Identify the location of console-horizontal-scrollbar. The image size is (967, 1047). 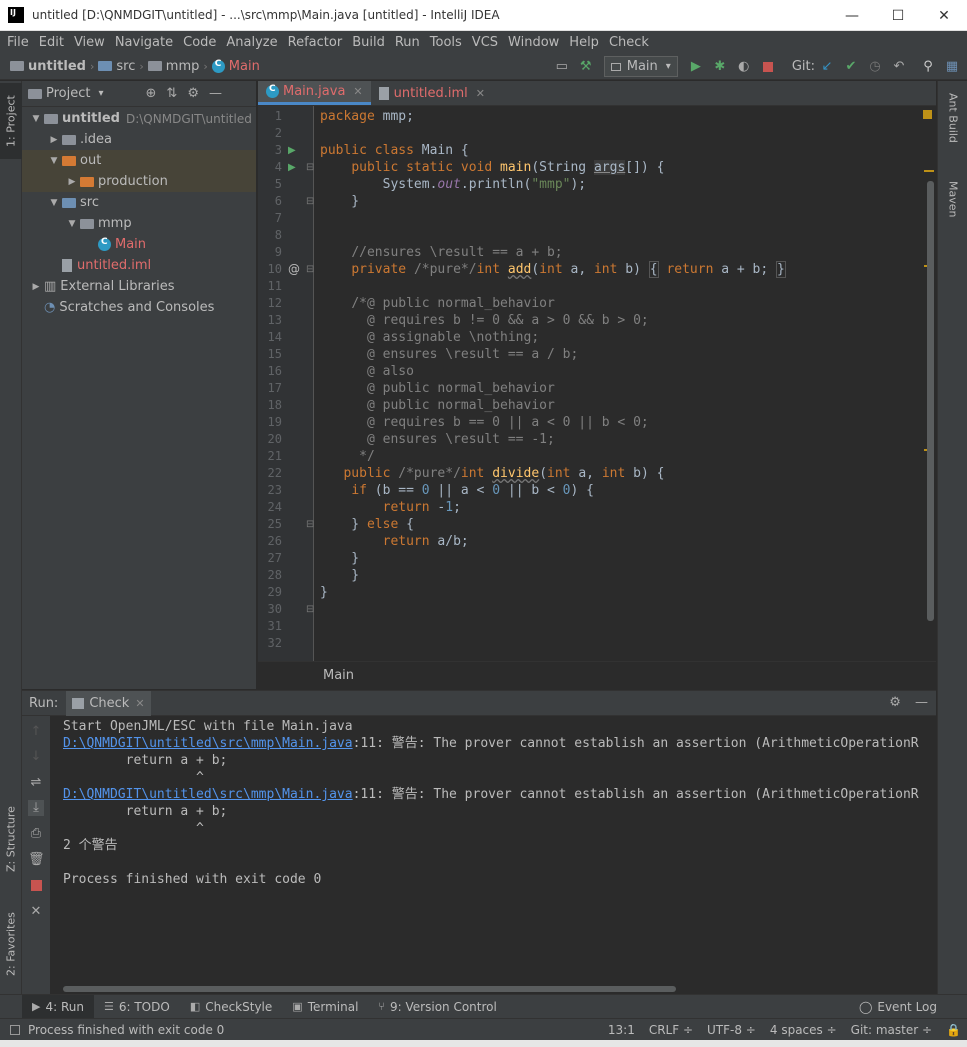
(369, 989).